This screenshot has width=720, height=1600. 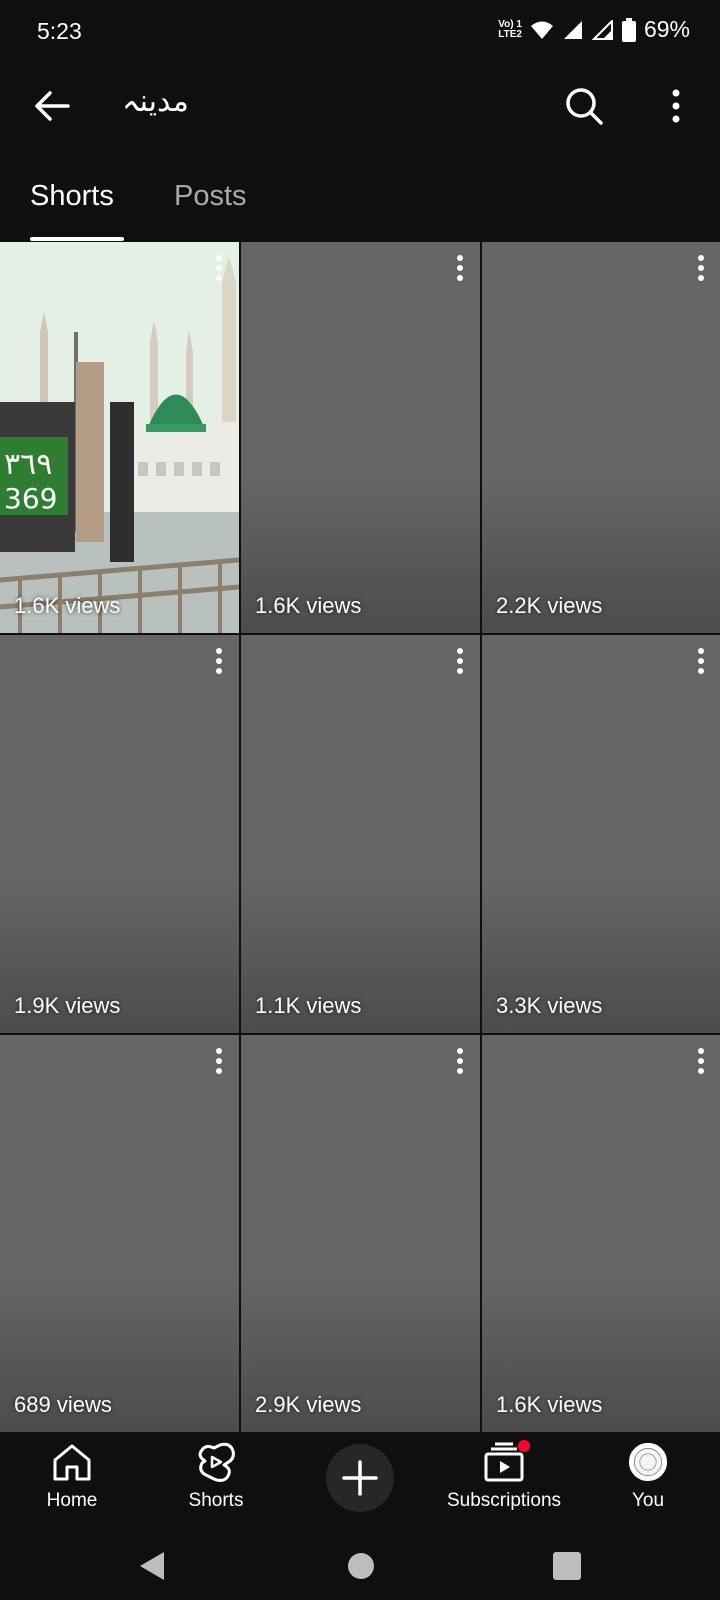 What do you see at coordinates (510, 34) in the screenshot?
I see `volte-bottom-label: LTE2` at bounding box center [510, 34].